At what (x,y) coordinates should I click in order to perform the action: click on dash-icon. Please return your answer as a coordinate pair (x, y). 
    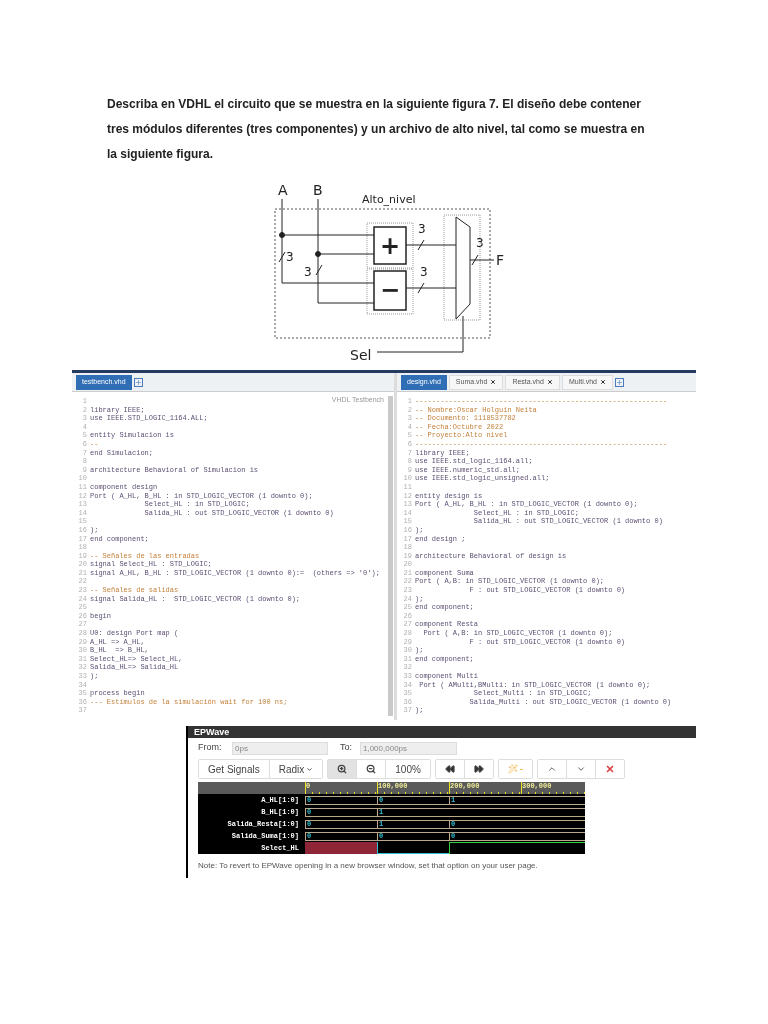
    Looking at the image, I should click on (521, 769).